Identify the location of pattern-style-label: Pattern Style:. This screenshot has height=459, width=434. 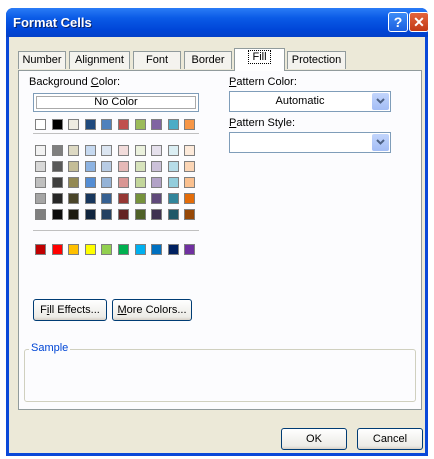
(262, 123).